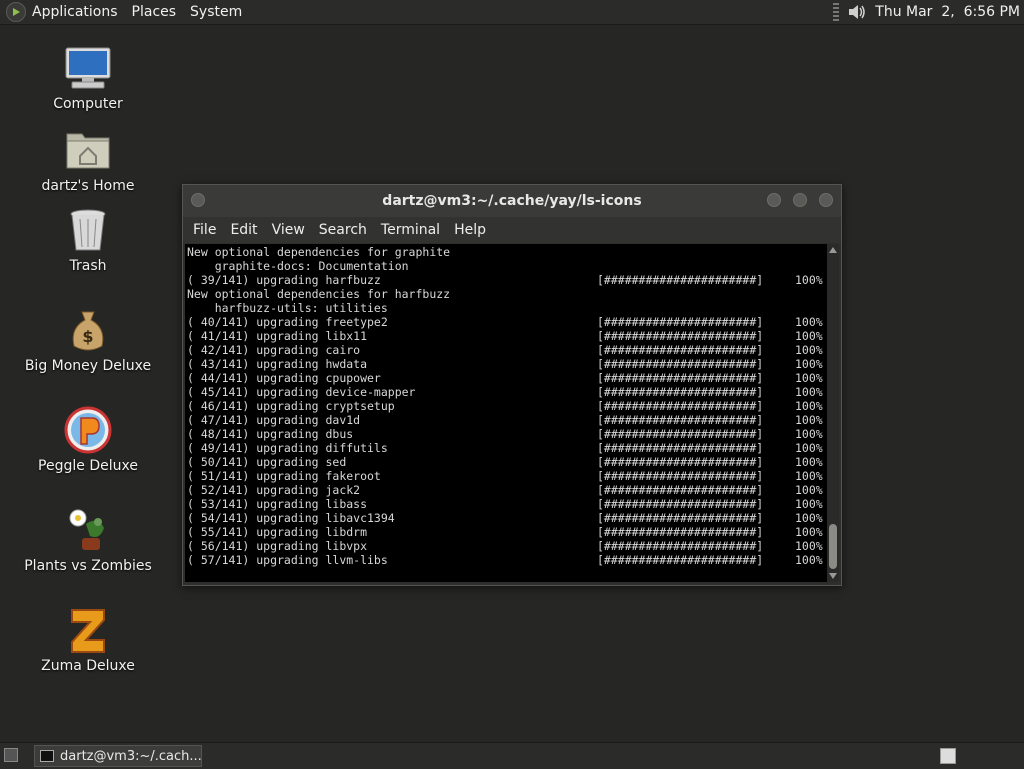  I want to click on terminal-line-text: ( 42/141) upgrading cairo, so click(274, 350).